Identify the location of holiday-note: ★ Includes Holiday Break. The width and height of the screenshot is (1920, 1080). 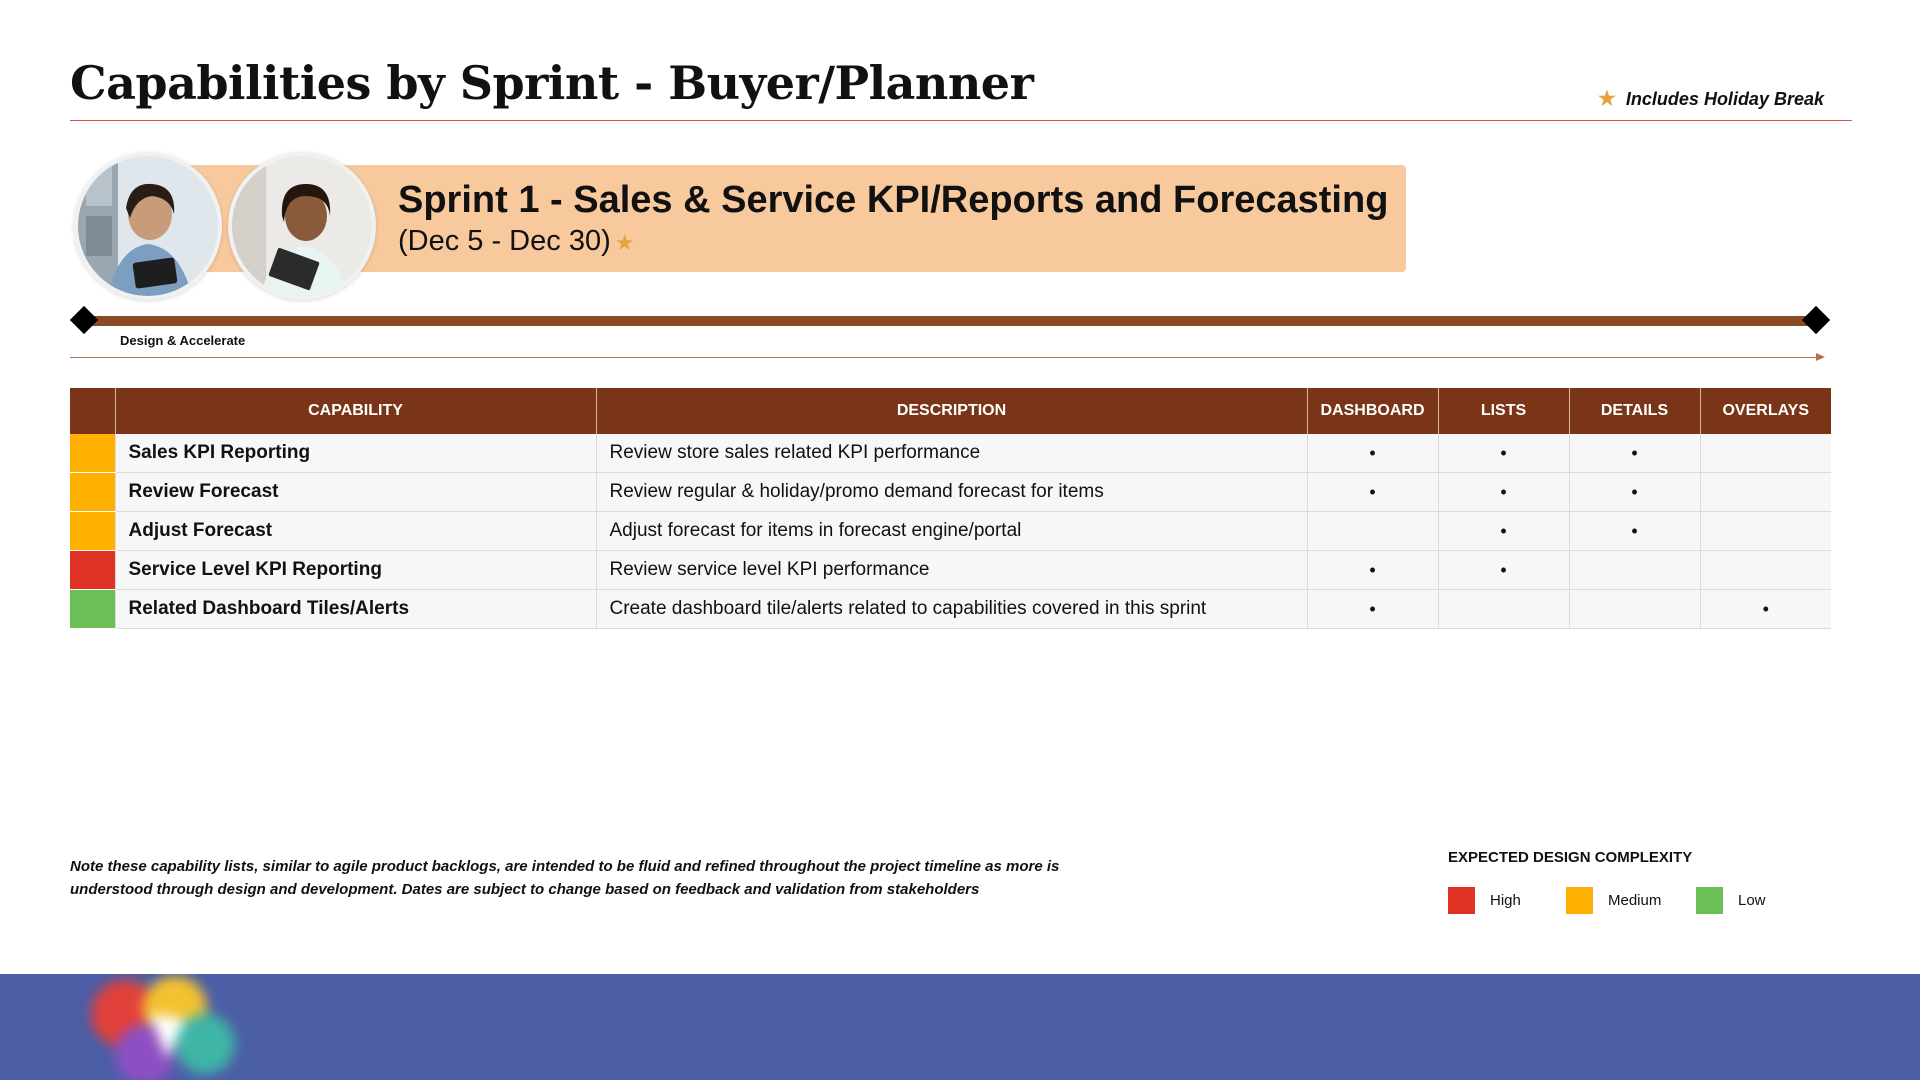
(1711, 98).